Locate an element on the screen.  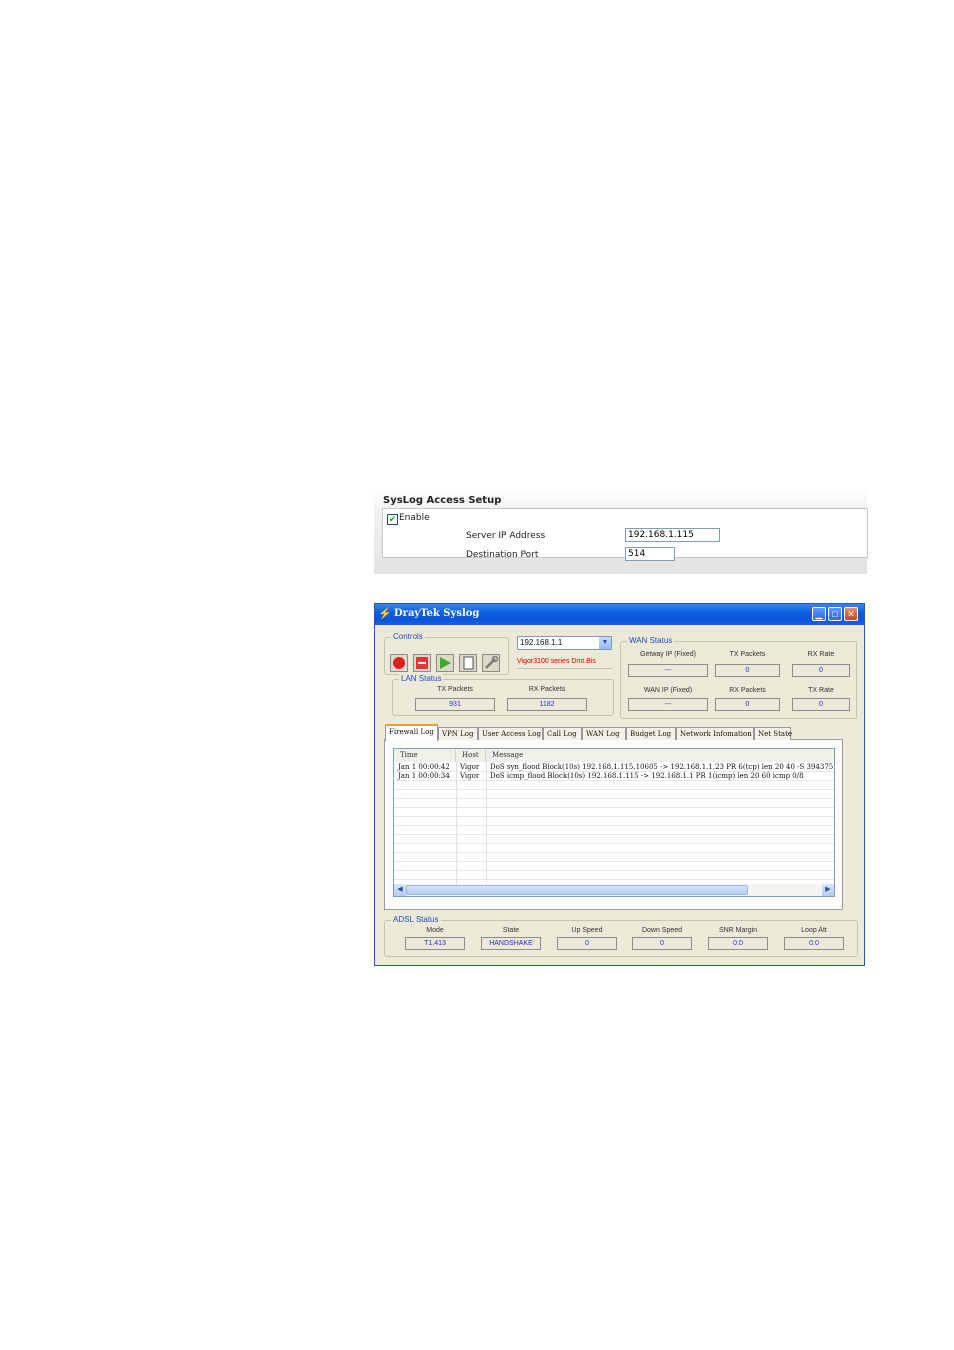
destination-port-input is located at coordinates (650, 554).